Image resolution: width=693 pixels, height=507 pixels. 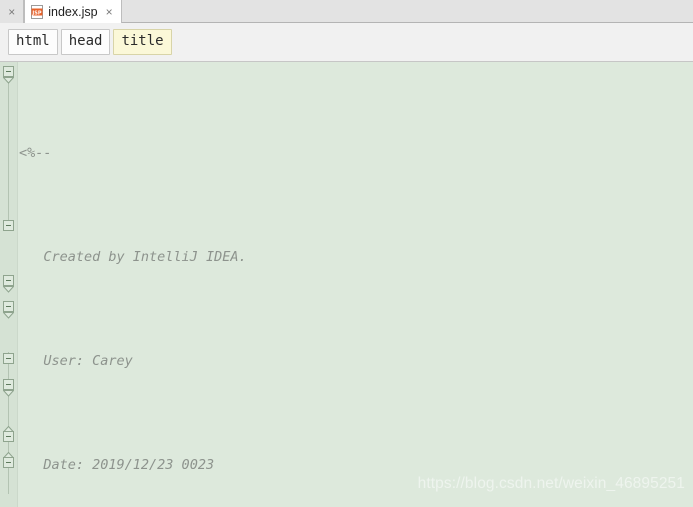 I want to click on fold-arrow-head-open, so click(x=8, y=315).